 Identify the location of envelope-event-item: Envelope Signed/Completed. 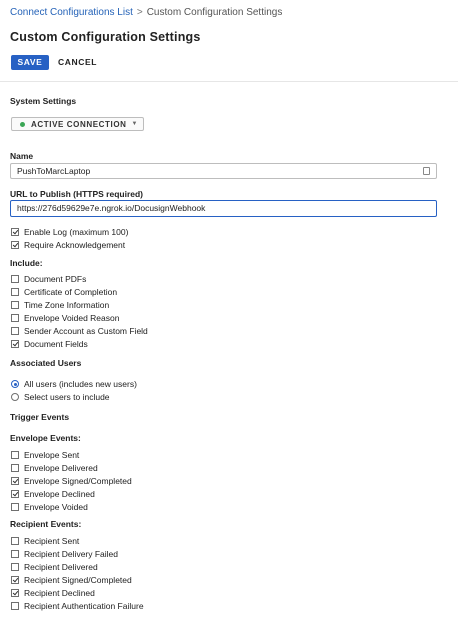
(71, 481).